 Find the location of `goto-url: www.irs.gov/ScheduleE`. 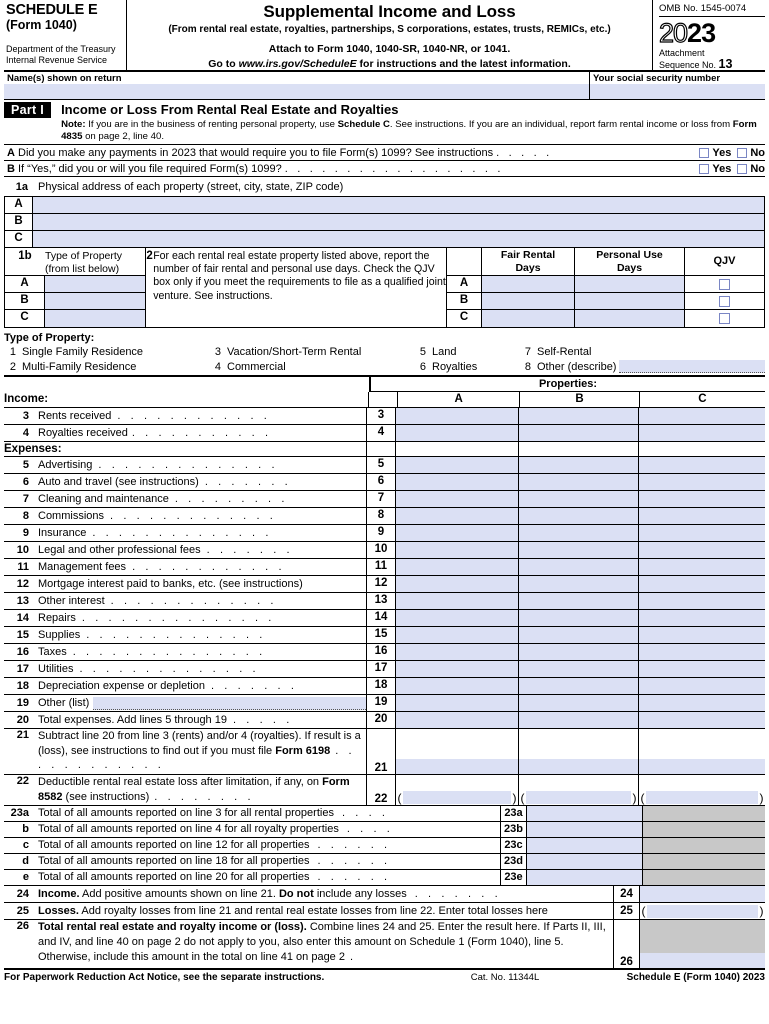

goto-url: www.irs.gov/ScheduleE is located at coordinates (298, 64).